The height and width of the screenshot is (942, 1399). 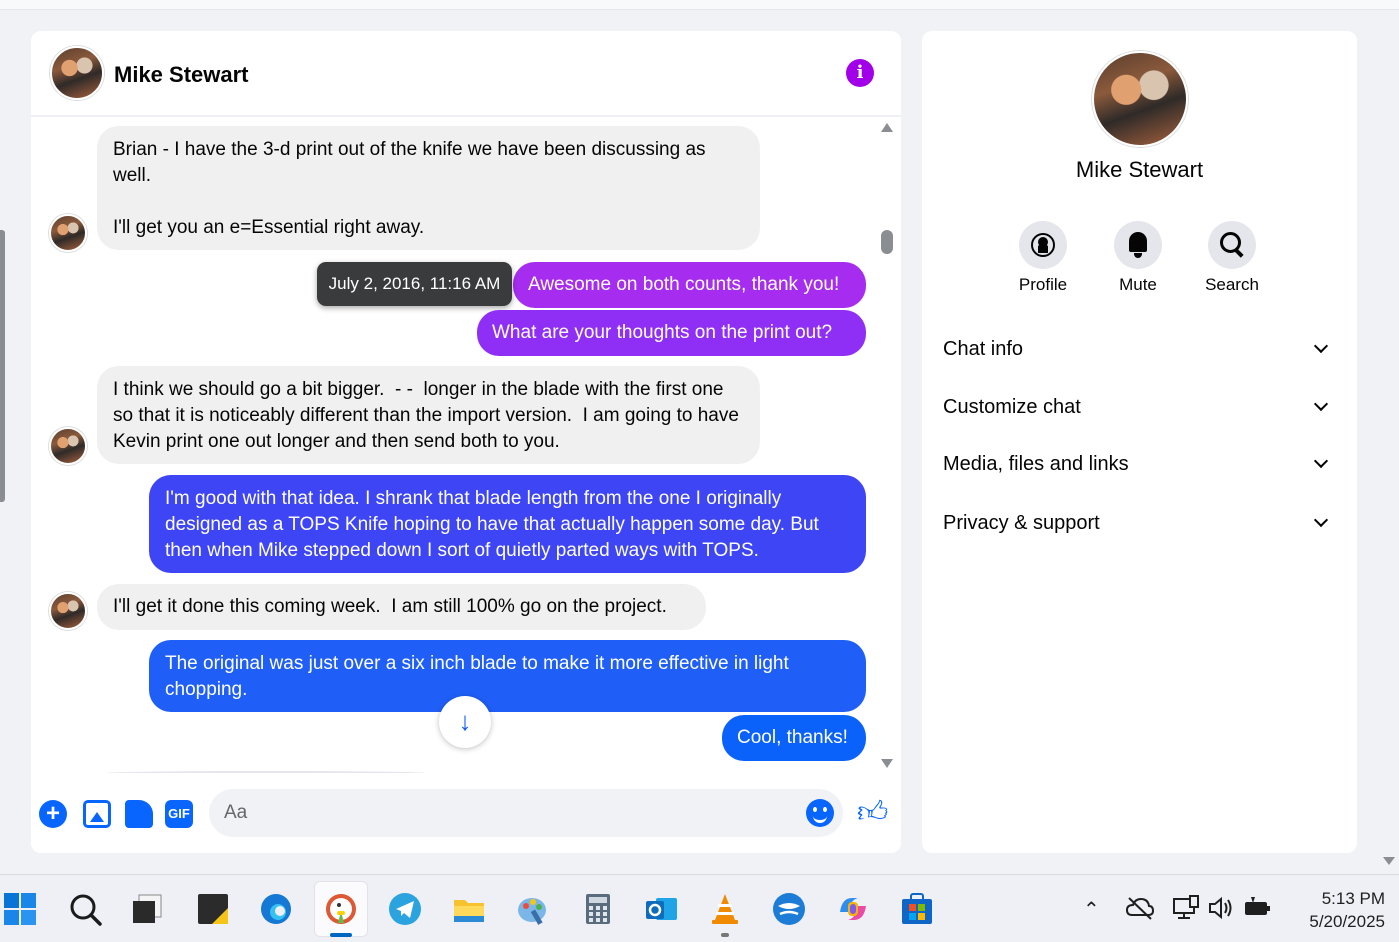 I want to click on clock-time: 5:13 PM, so click(x=1353, y=898).